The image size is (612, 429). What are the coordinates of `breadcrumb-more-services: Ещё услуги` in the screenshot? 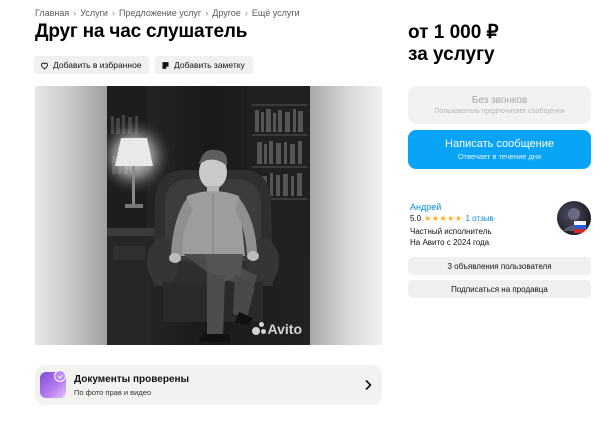 It's located at (276, 13).